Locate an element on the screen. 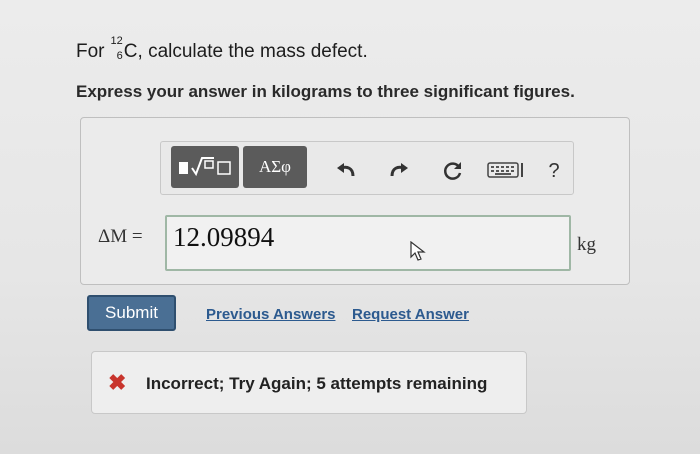  keyboard-icon is located at coordinates (508, 173).